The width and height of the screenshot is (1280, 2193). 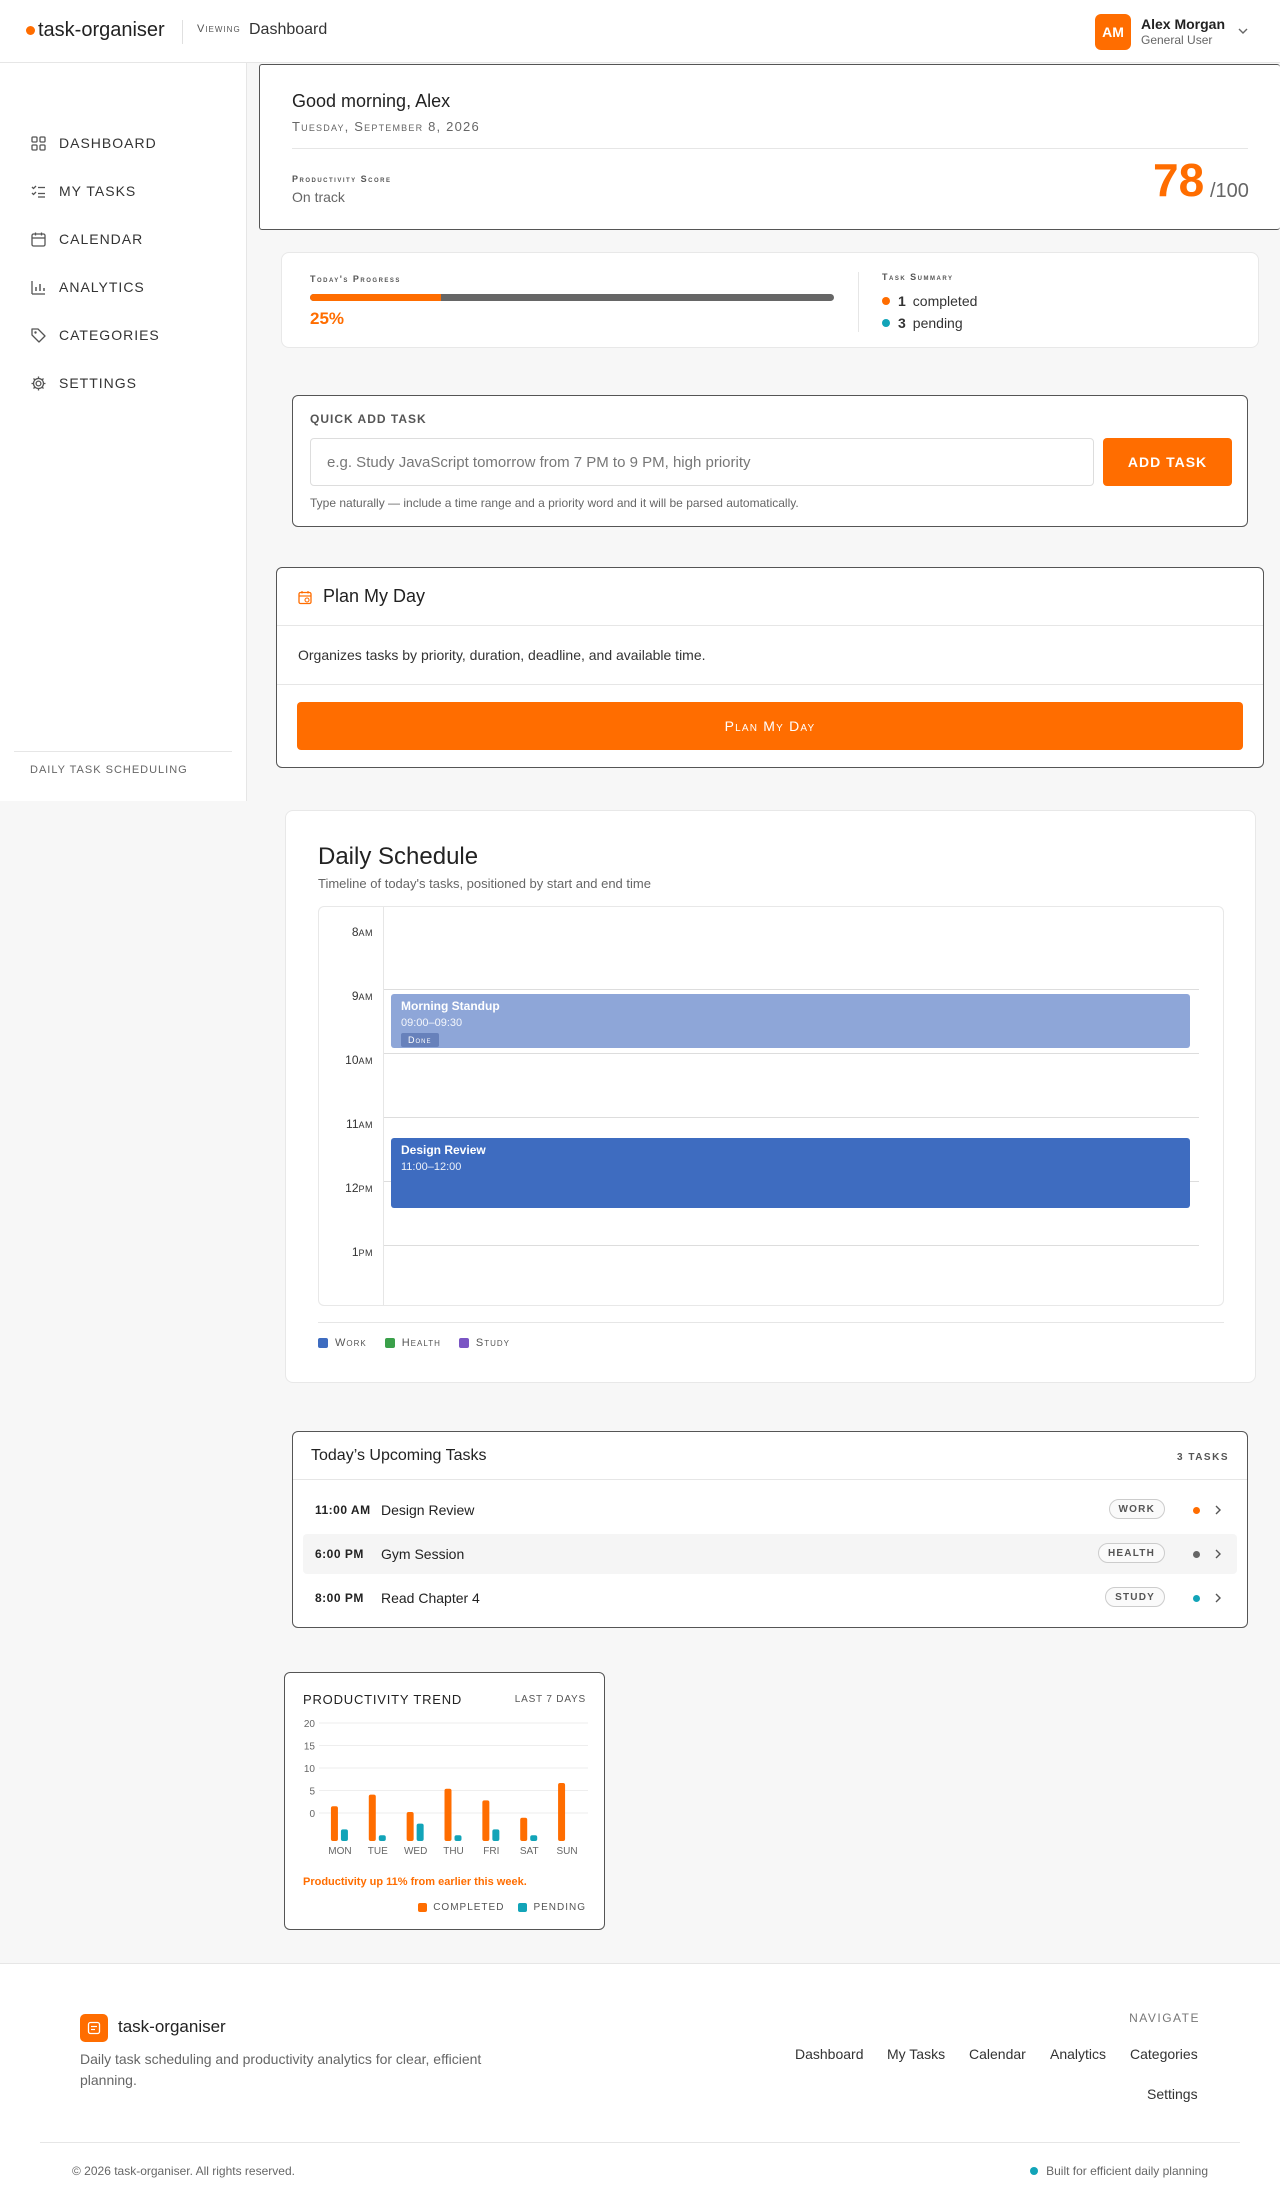 What do you see at coordinates (902, 301) in the screenshot?
I see `completed-count: 1` at bounding box center [902, 301].